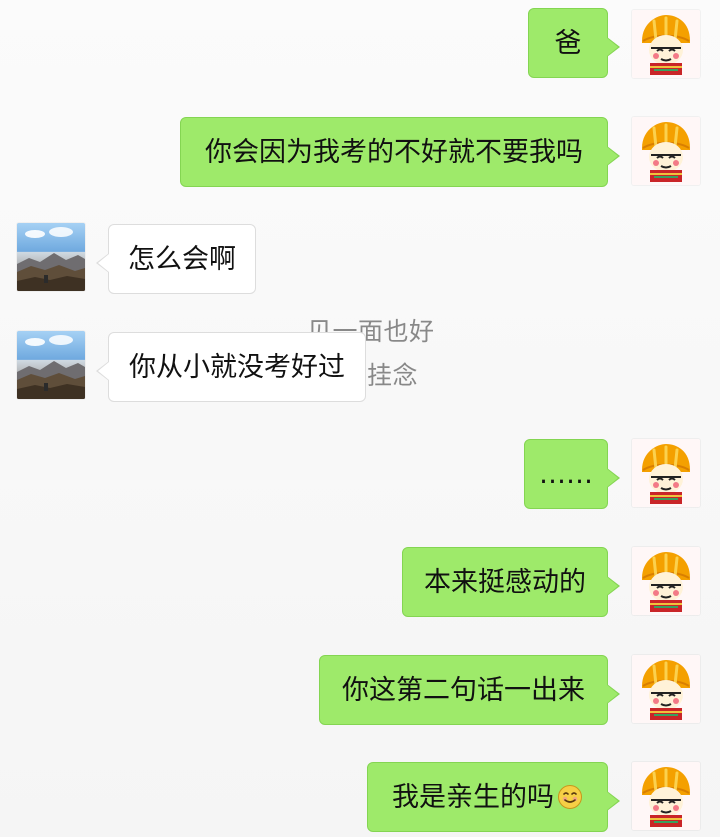 This screenshot has width=720, height=837. I want to click on background-ghost-text-2: 挂念, so click(393, 375).